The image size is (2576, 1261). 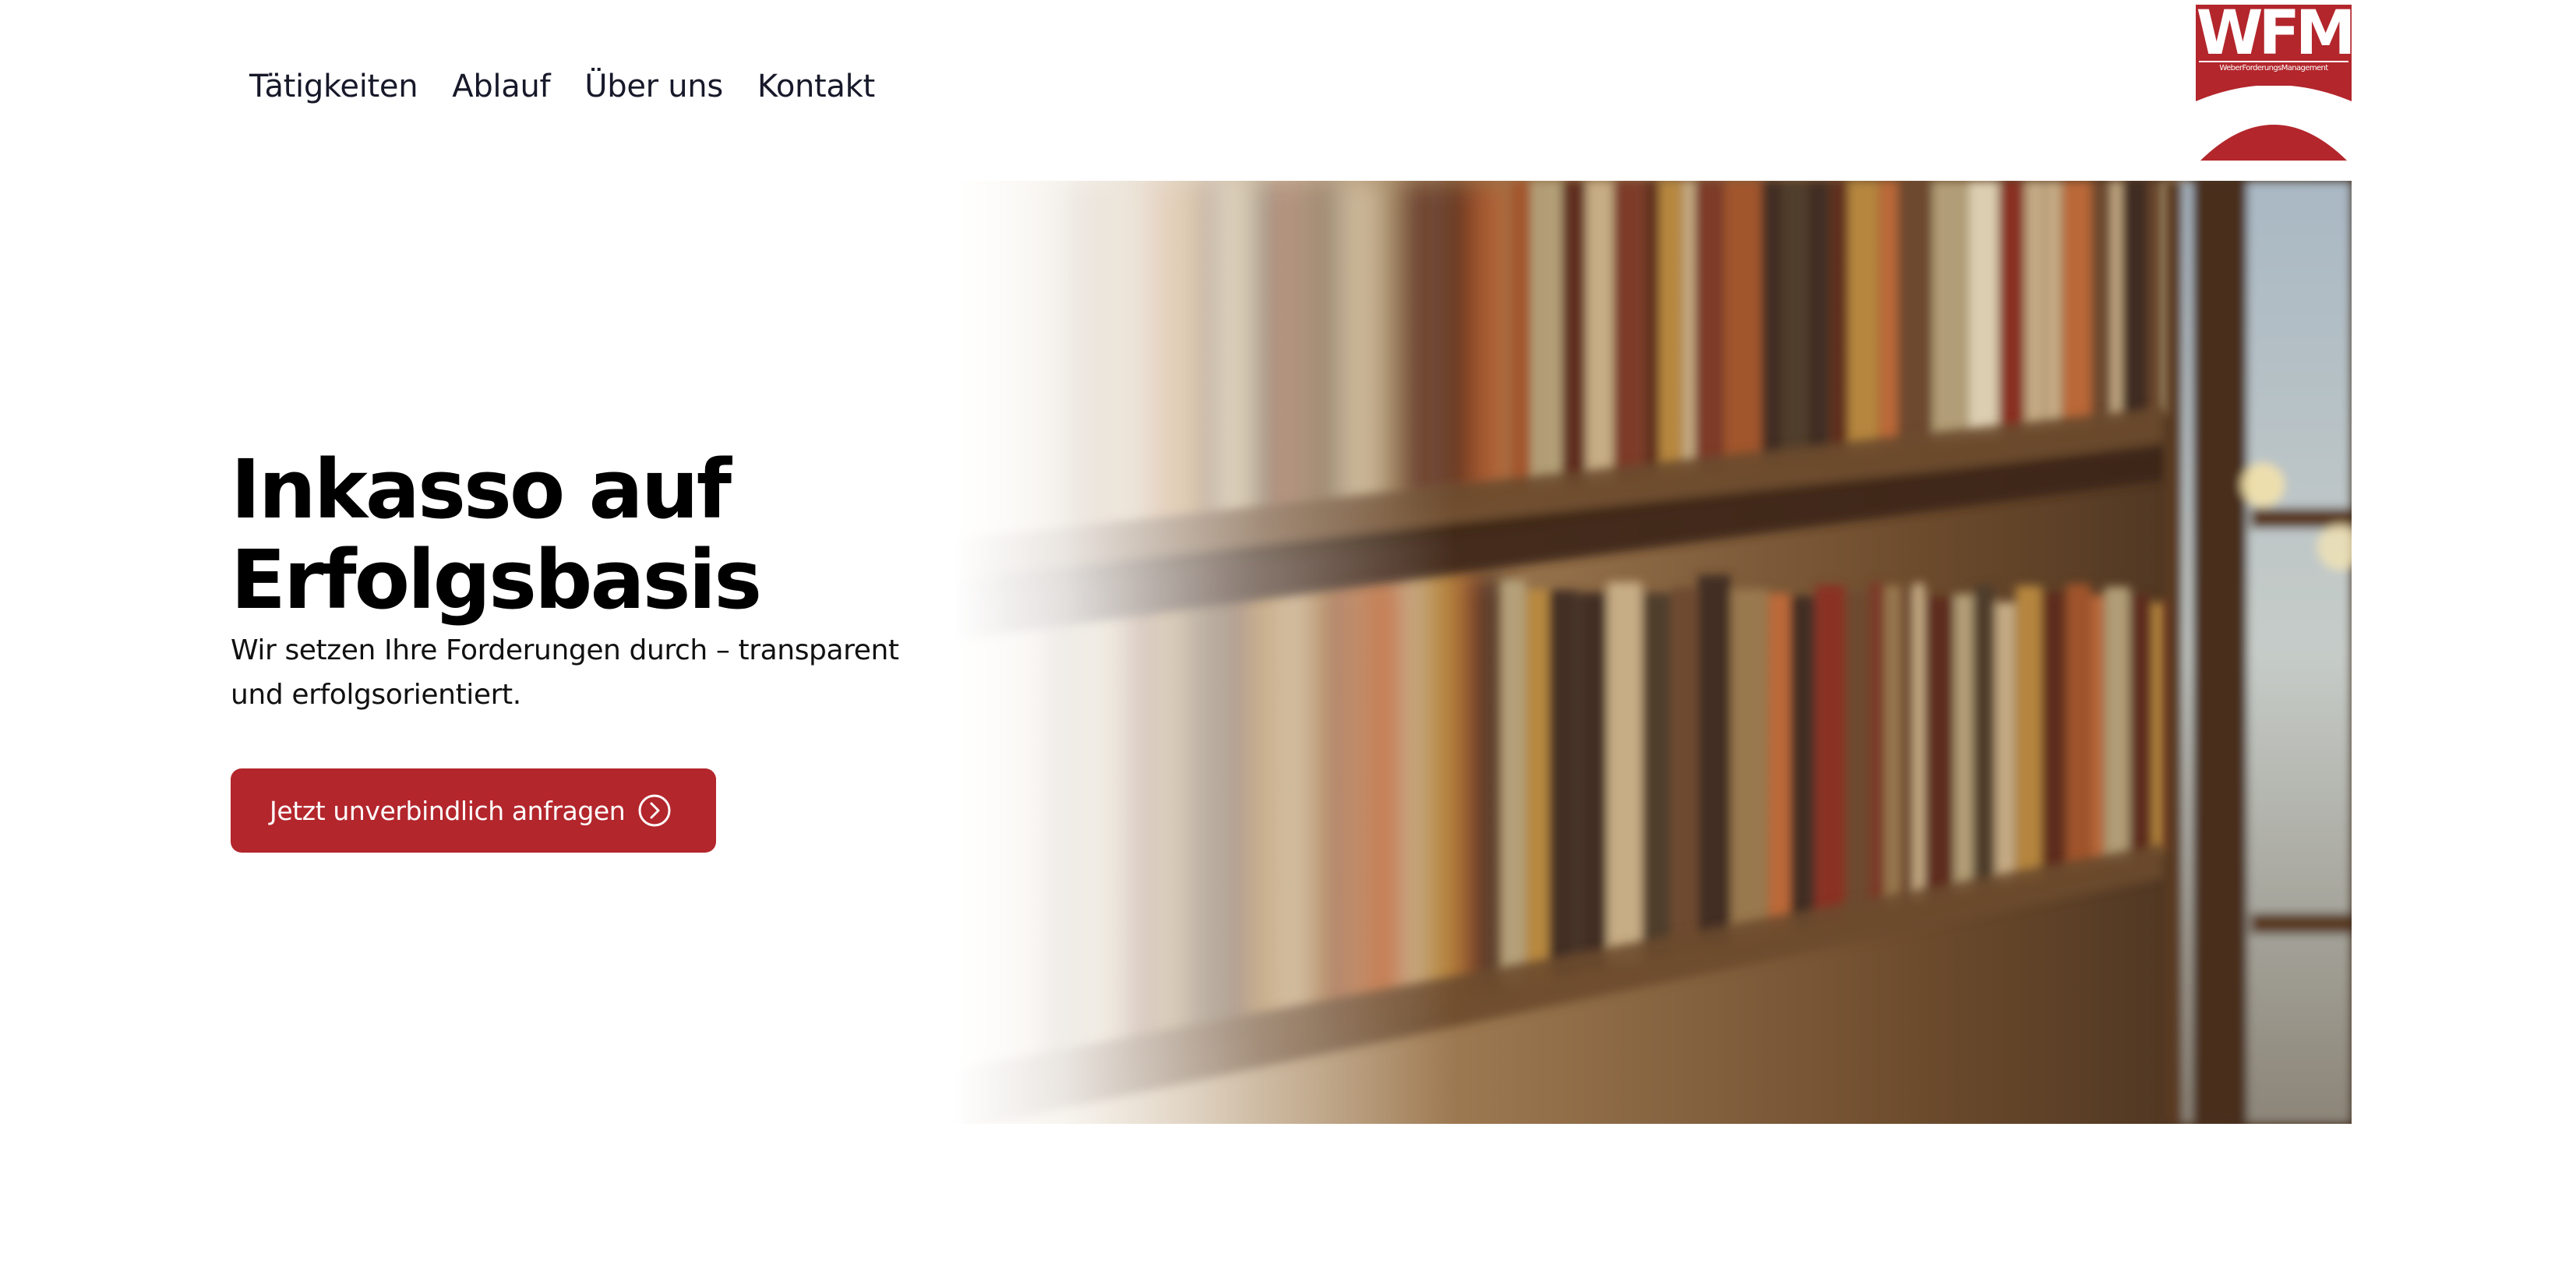 What do you see at coordinates (562, 86) in the screenshot?
I see `main-nav: Tätigkeiten Ablauf Über uns Kontakt` at bounding box center [562, 86].